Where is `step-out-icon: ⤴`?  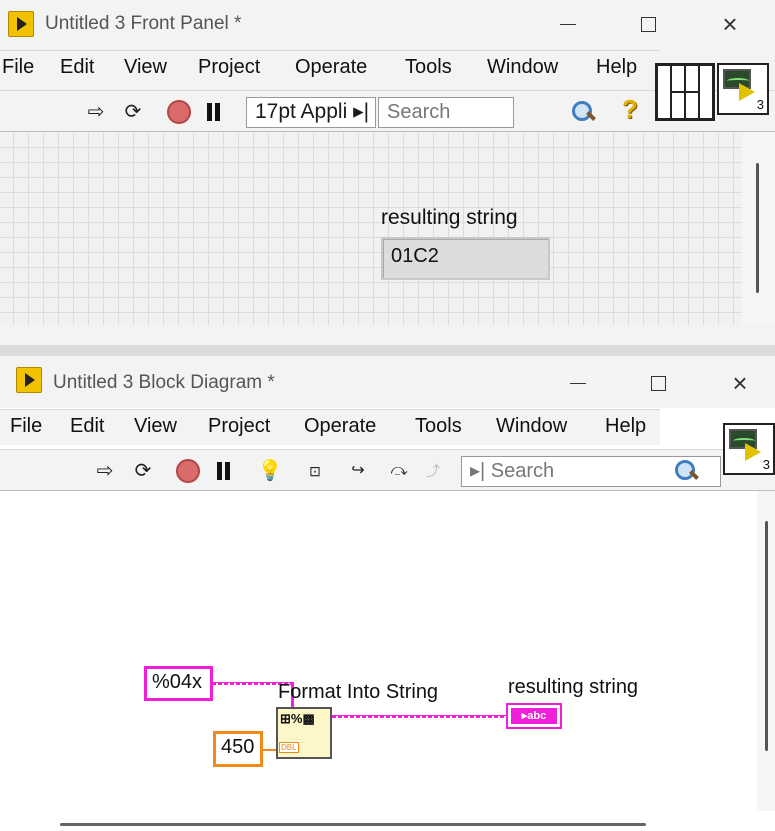
step-out-icon: ⤴ is located at coordinates (433, 471).